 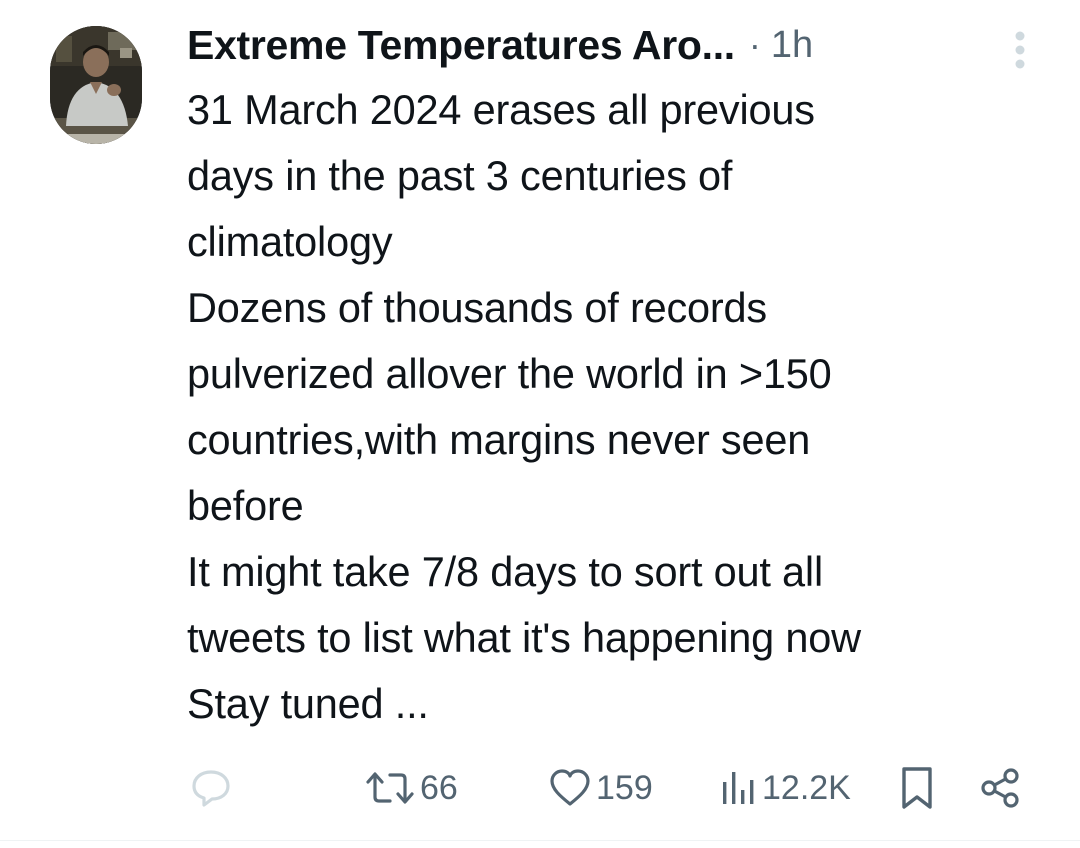 I want to click on reply-icon, so click(x=211, y=788).